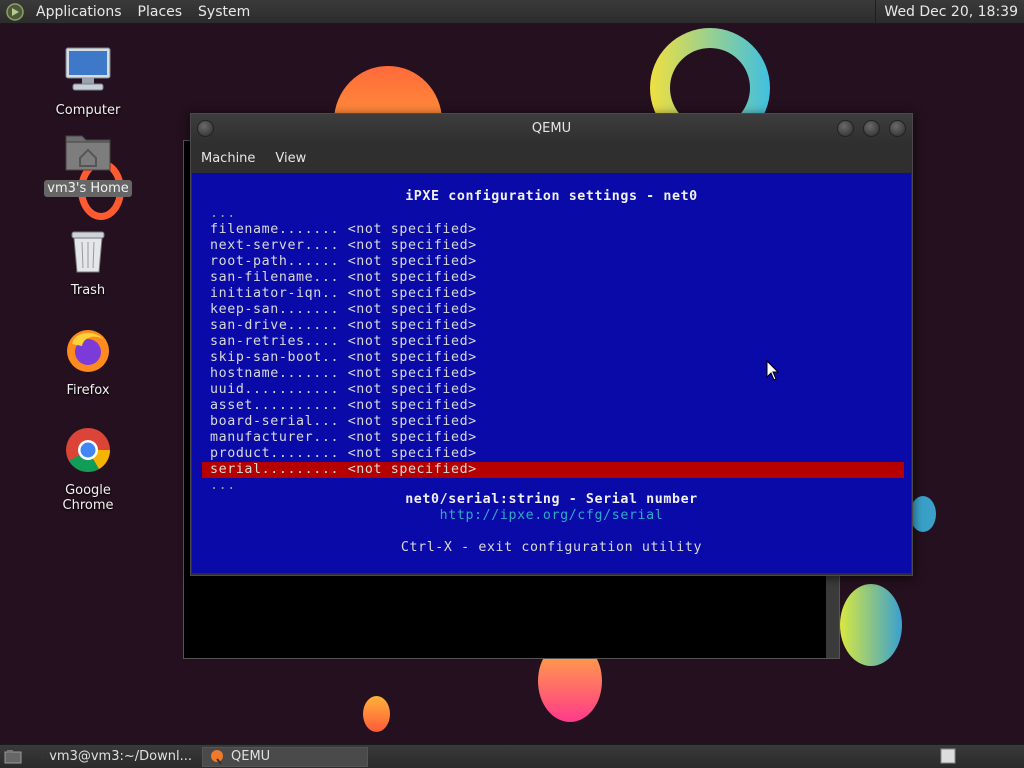  Describe the element at coordinates (343, 438) in the screenshot. I see `setting-row: manufacturer... <not specified>` at that location.